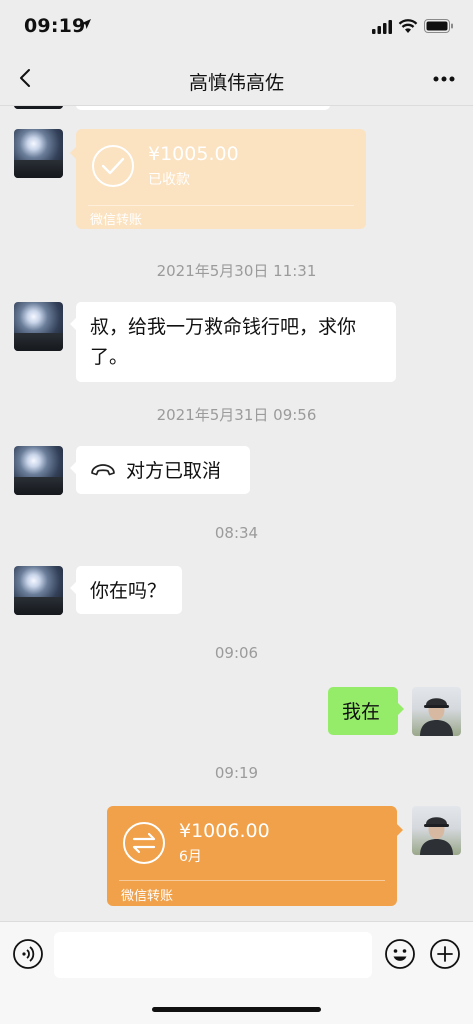 This screenshot has width=473, height=1024. I want to click on checkmark-circle-icon, so click(113, 166).